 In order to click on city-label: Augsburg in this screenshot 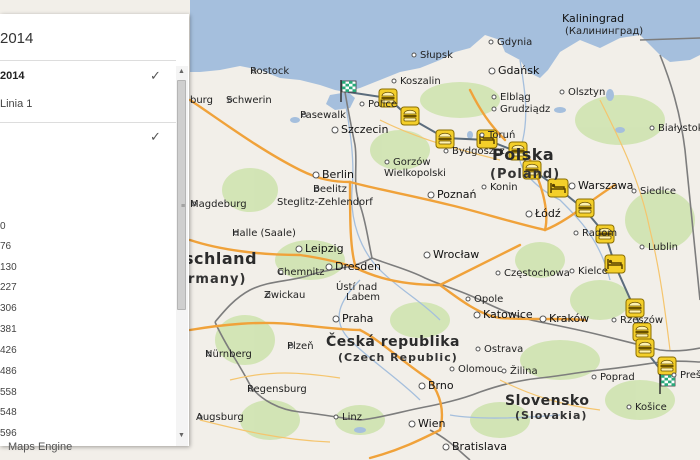, I will do `click(220, 417)`.